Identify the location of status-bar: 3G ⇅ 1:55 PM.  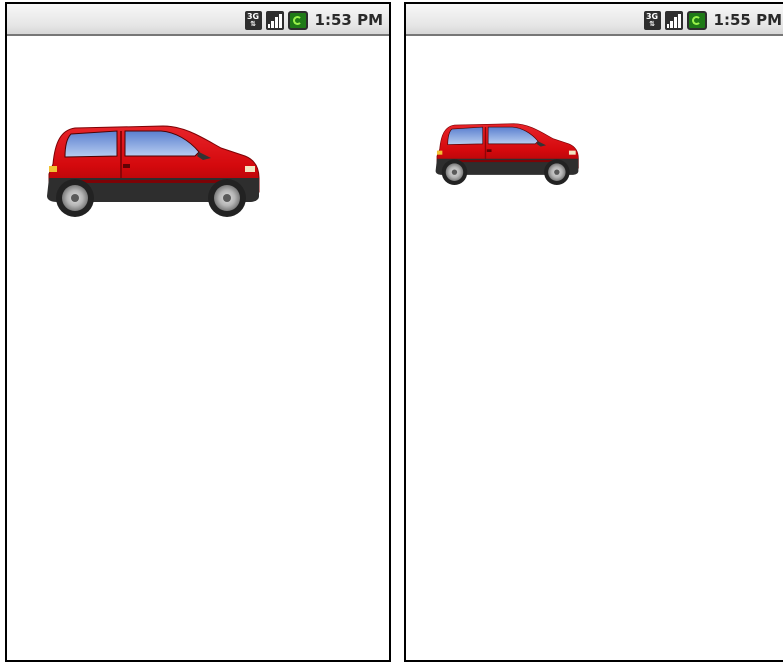
(594, 20).